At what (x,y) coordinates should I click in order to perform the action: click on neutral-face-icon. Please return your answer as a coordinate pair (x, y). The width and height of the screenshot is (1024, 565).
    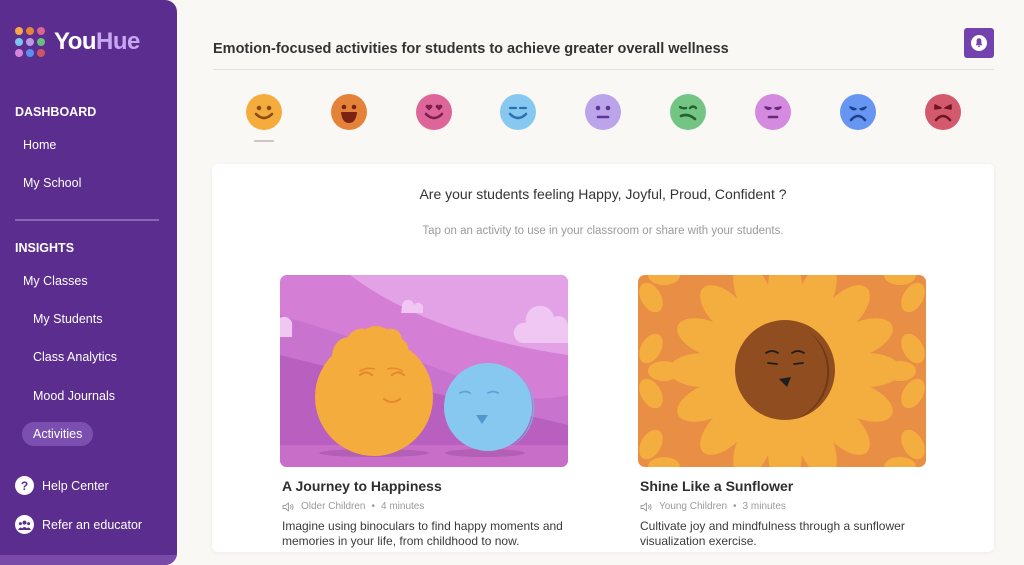
    Looking at the image, I should click on (603, 112).